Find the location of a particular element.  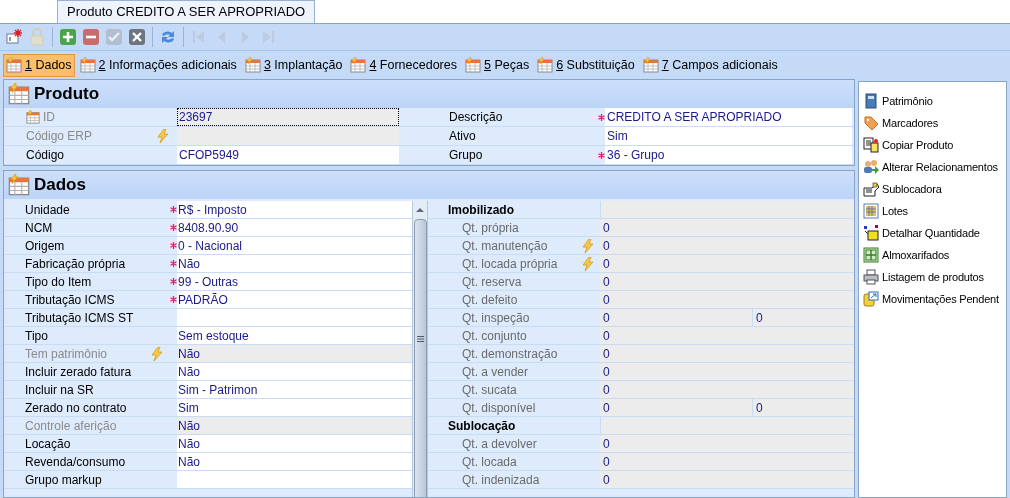

field-label: Controle aferição is located at coordinates (71, 426).